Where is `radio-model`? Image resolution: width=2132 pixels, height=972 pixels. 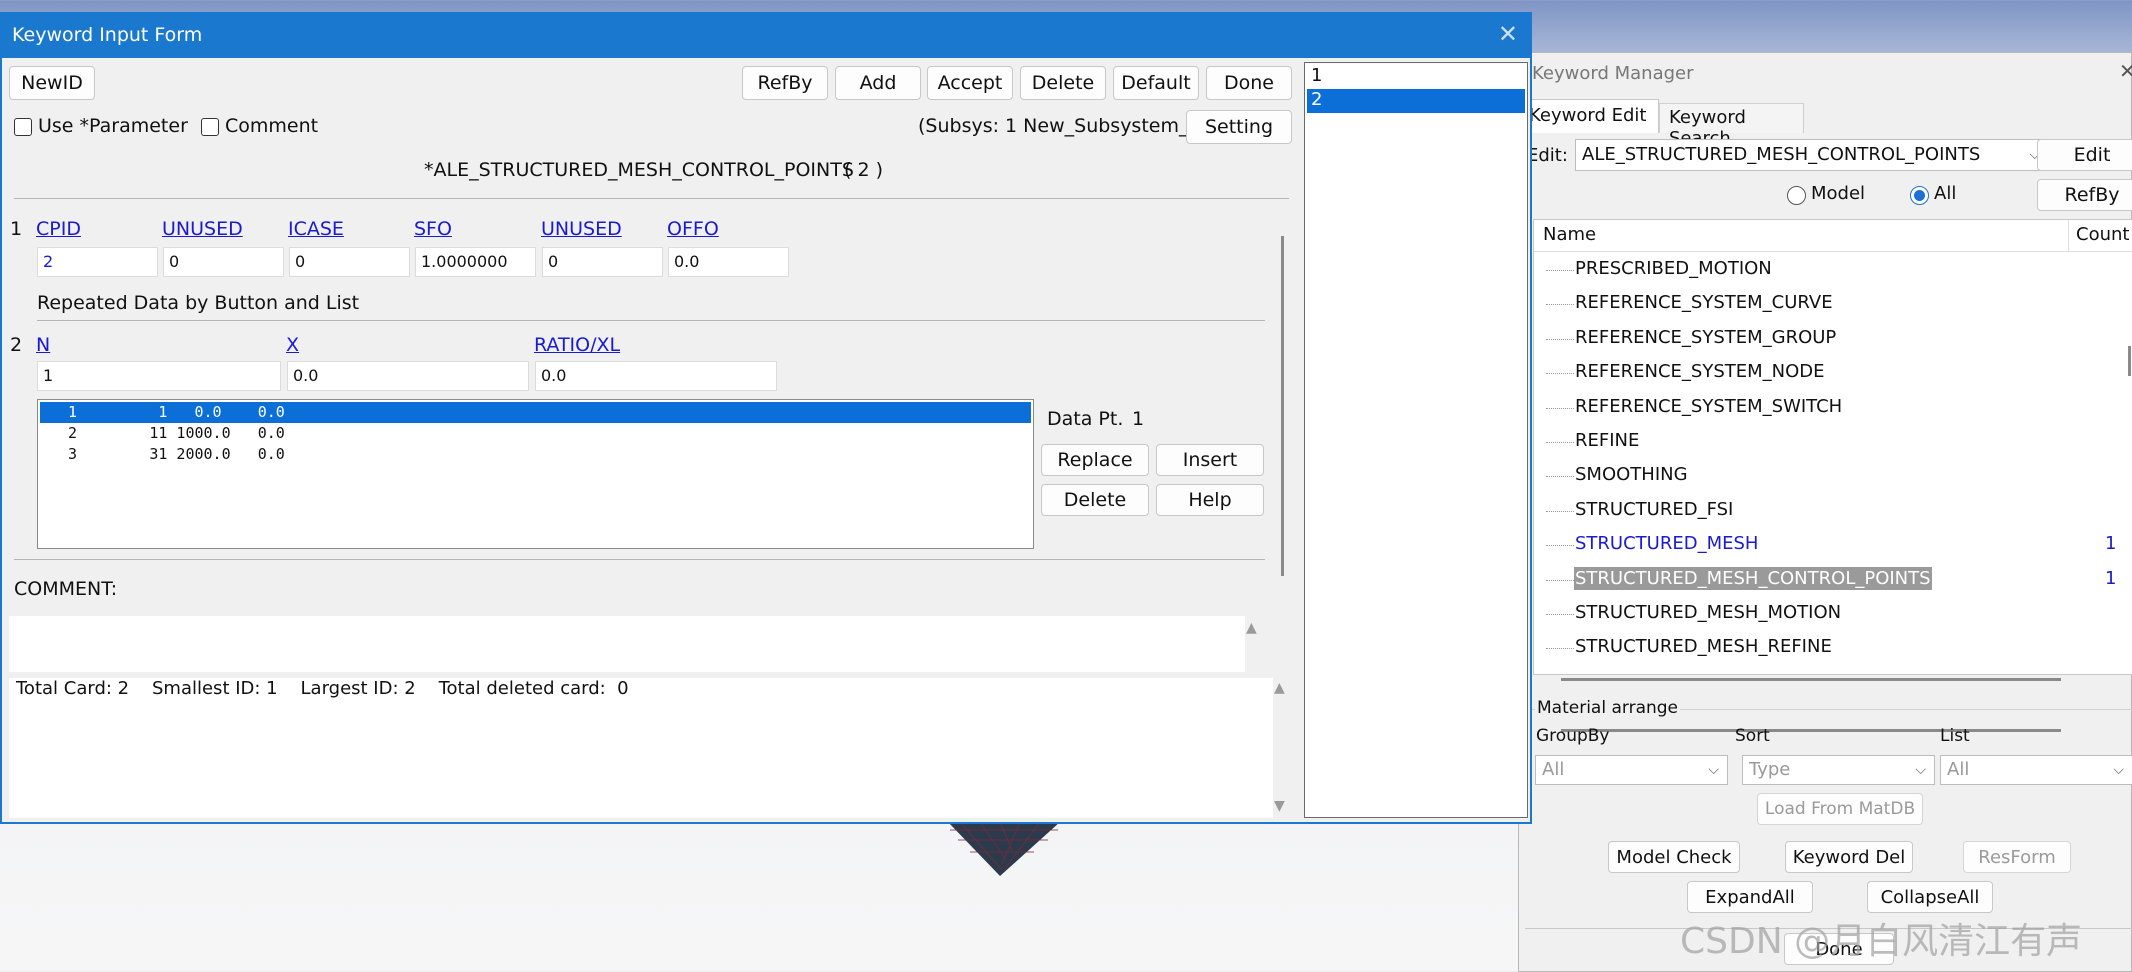 radio-model is located at coordinates (1796, 195).